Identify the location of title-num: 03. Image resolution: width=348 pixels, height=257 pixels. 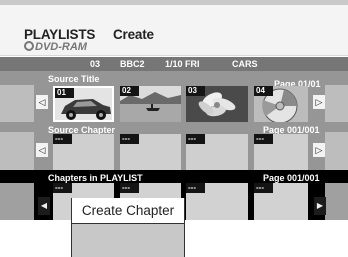
(195, 91).